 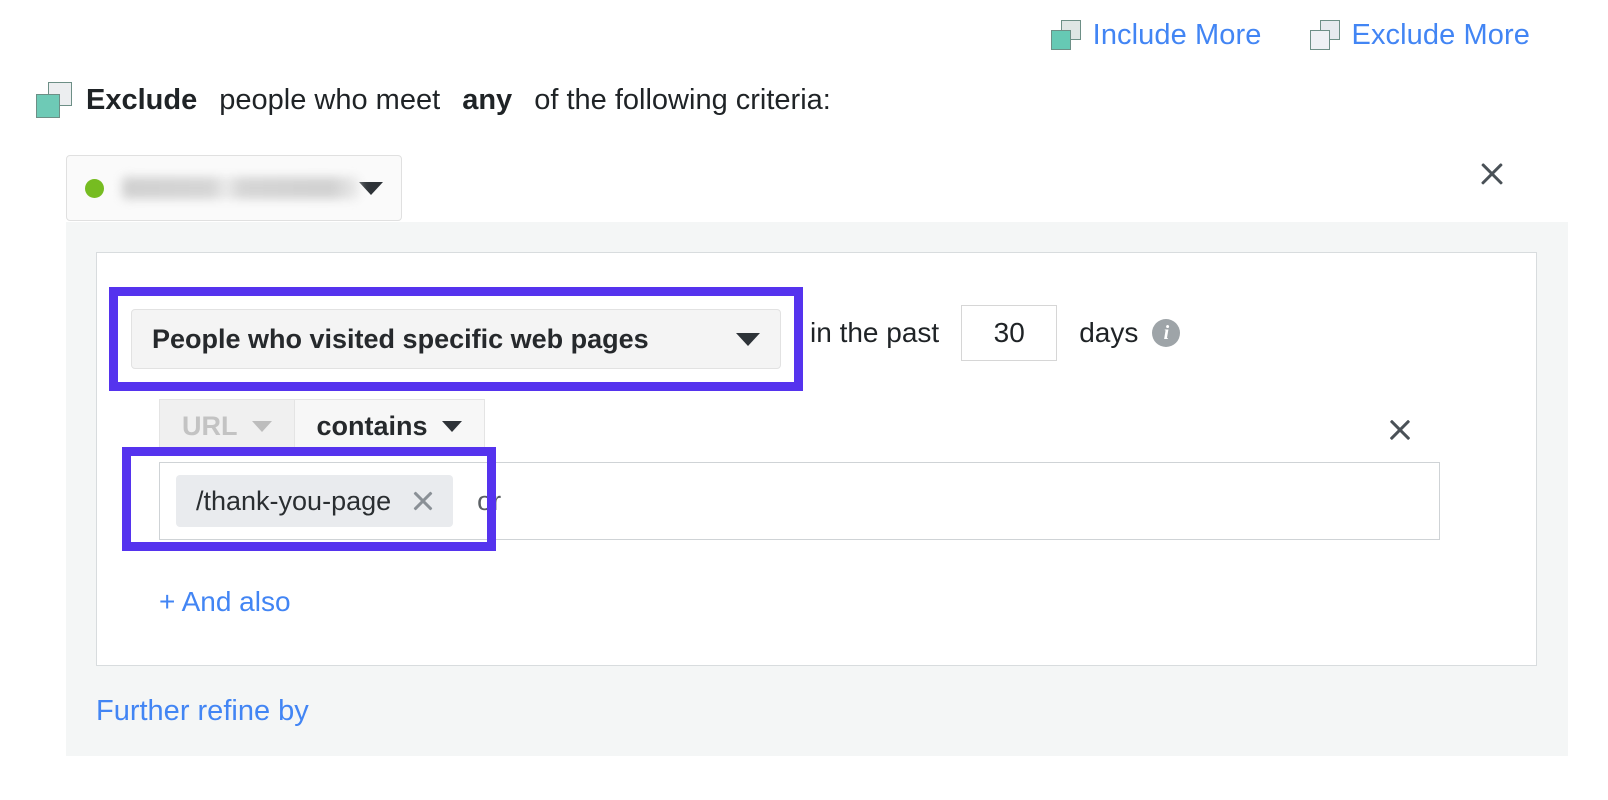 I want to click on condition-operator-dropdown-contains: contains, so click(x=389, y=426).